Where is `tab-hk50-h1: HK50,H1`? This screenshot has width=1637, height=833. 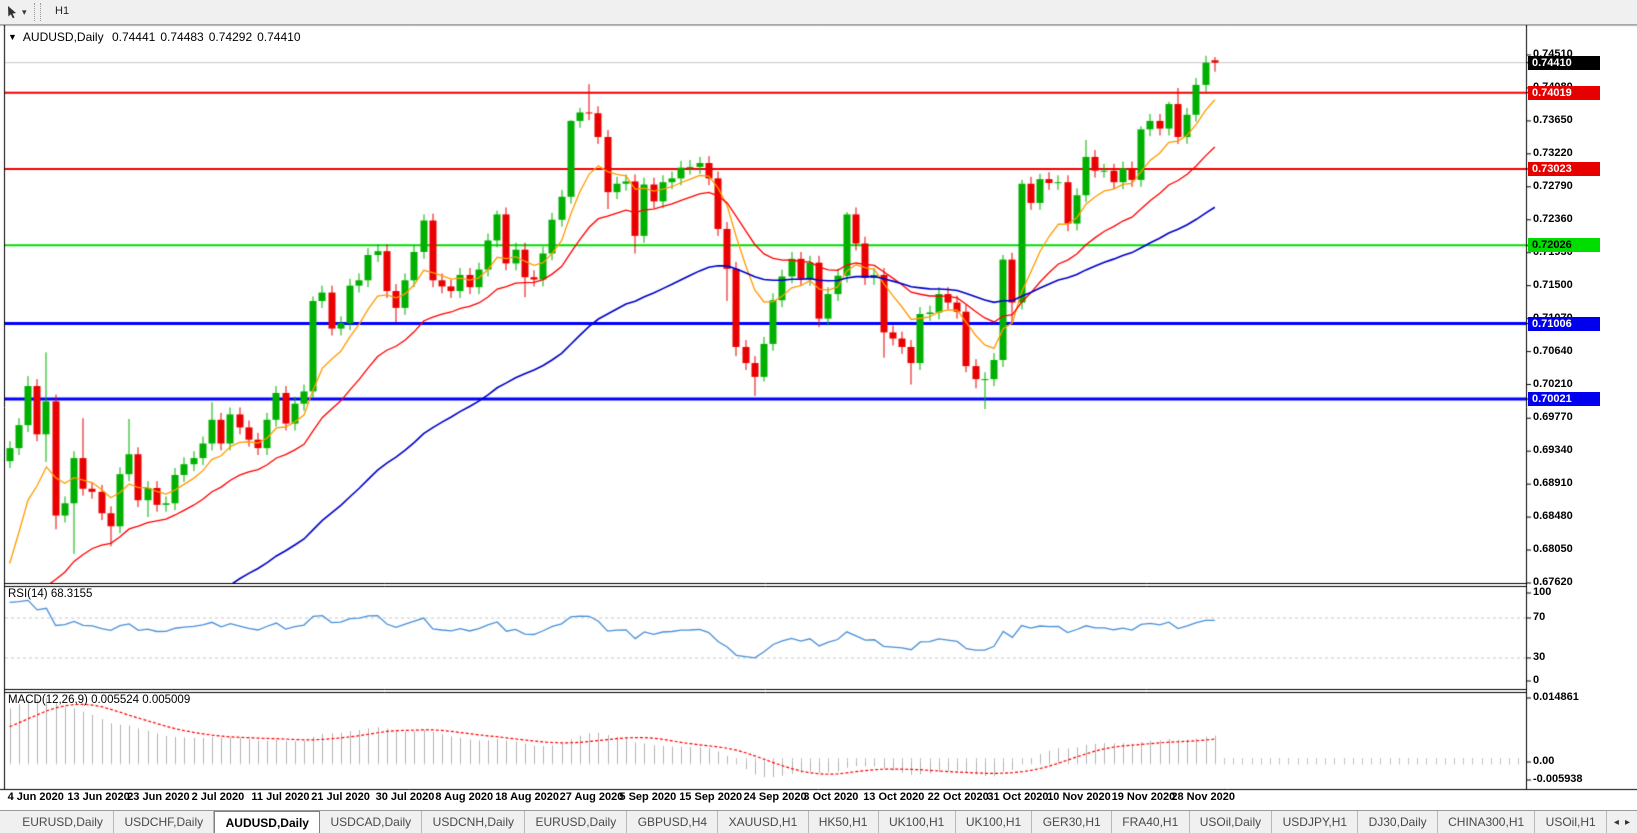
tab-hk50-h1: HK50,H1 is located at coordinates (844, 822).